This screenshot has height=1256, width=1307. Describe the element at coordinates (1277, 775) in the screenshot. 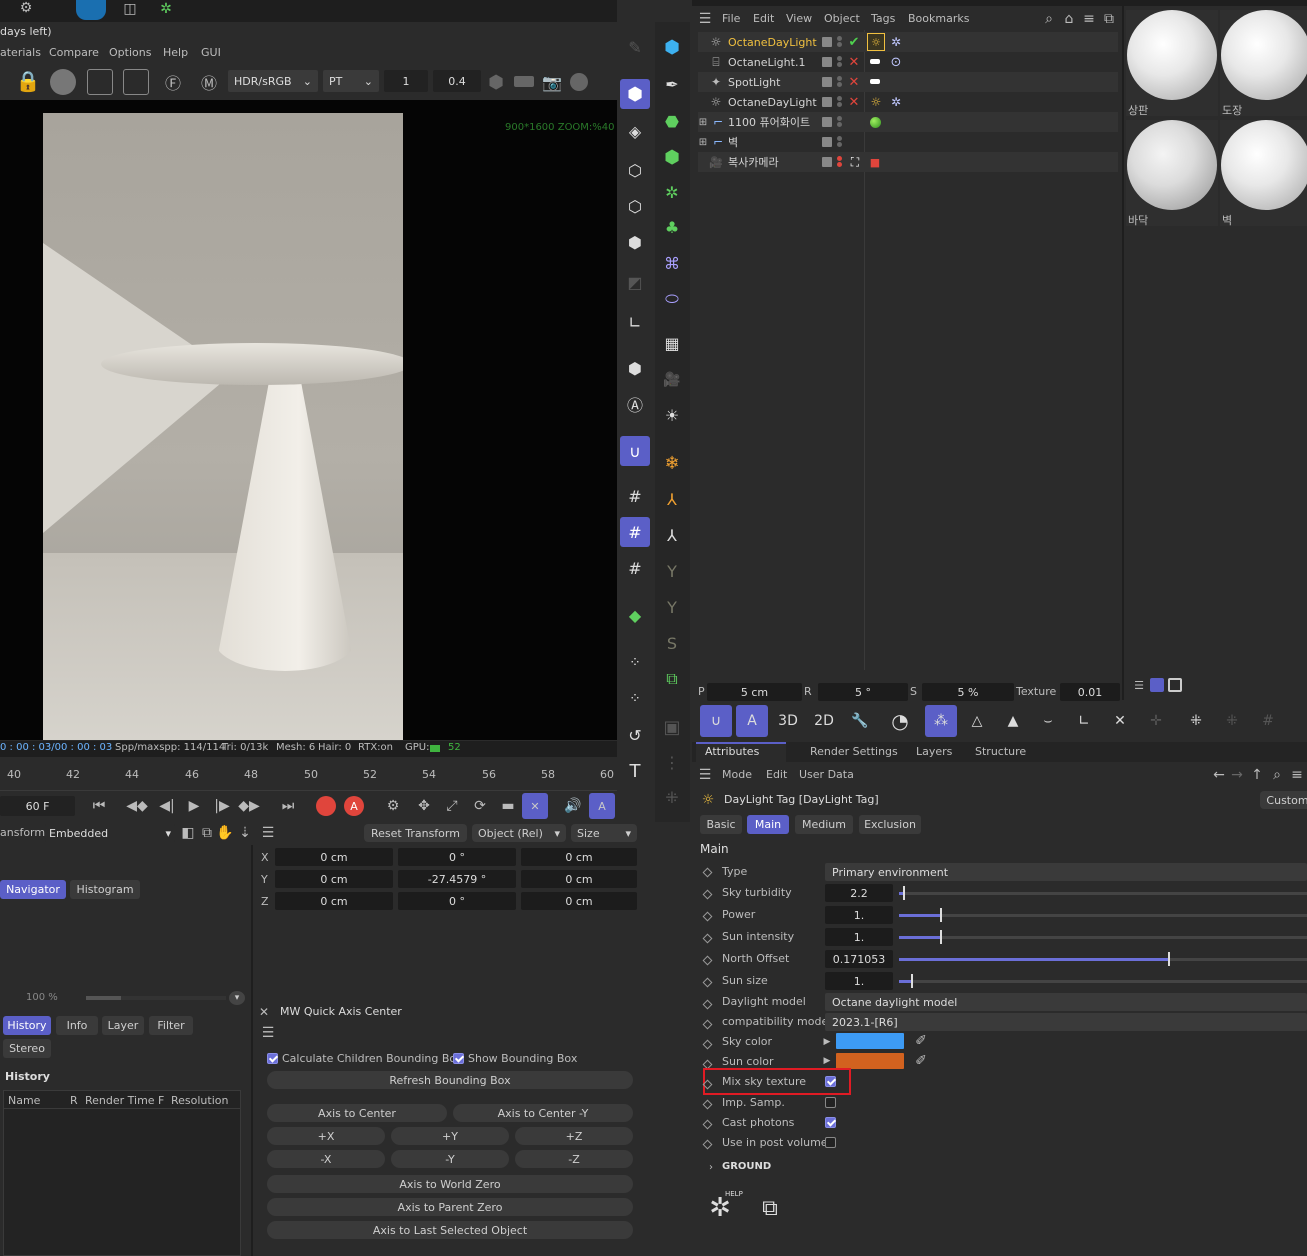

I see `search-icon: ⌕` at that location.